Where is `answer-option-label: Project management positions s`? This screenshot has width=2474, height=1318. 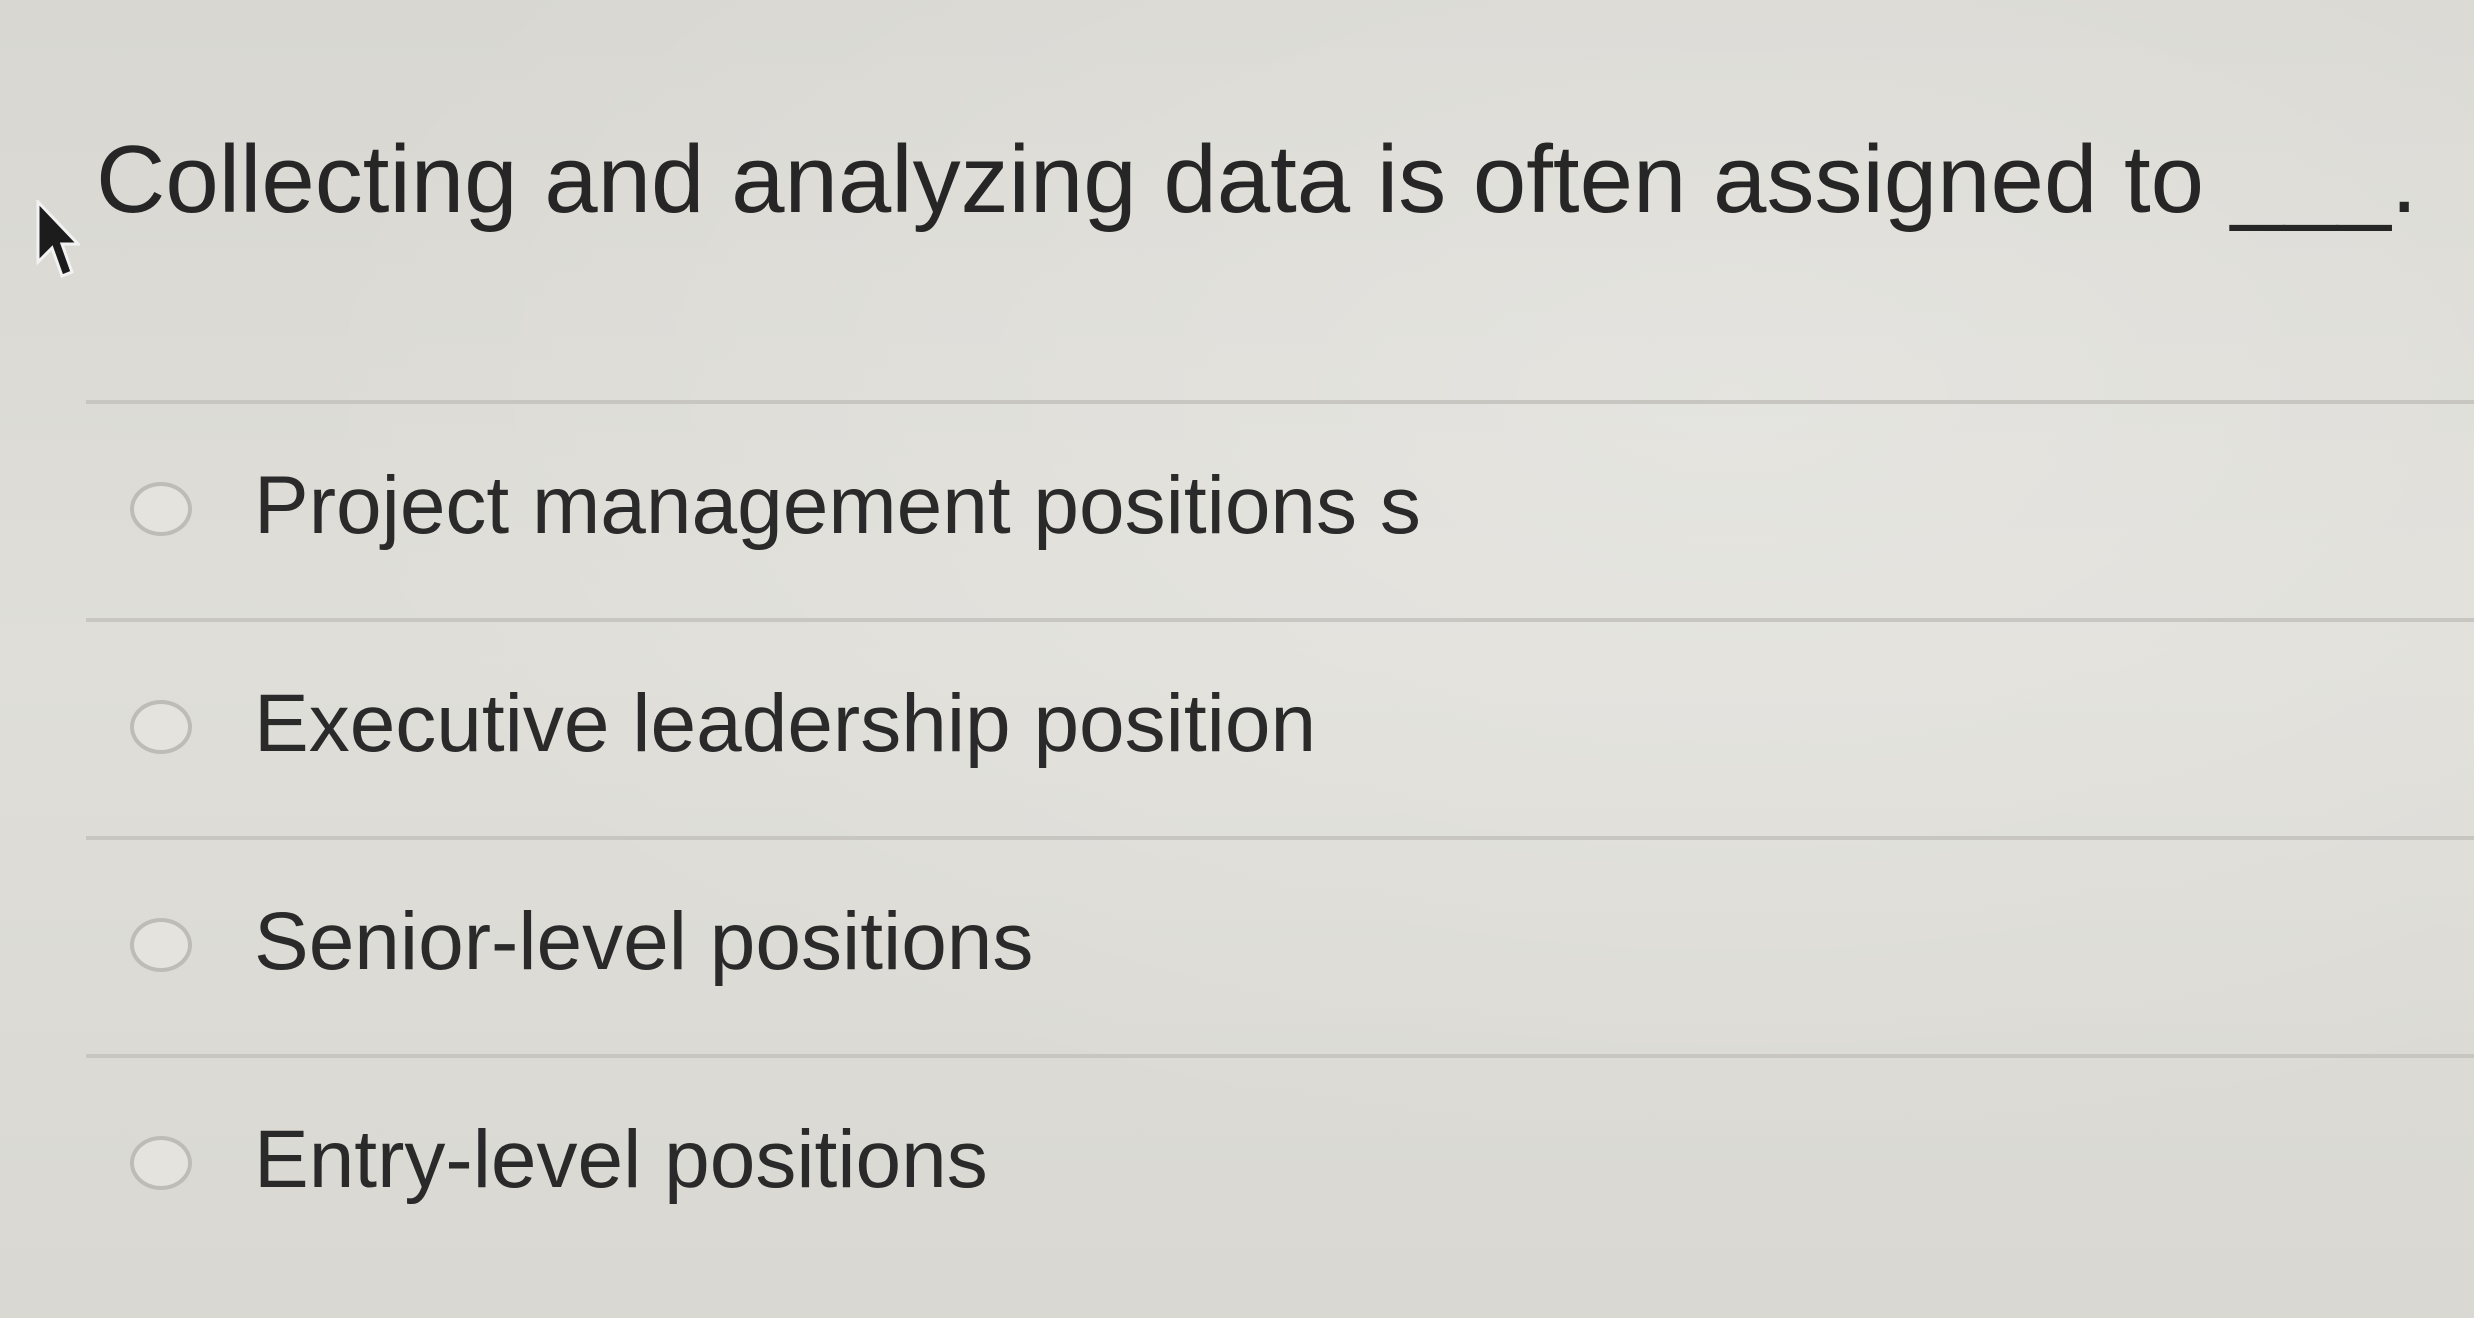
answer-option-label: Project management positions s is located at coordinates (837, 505).